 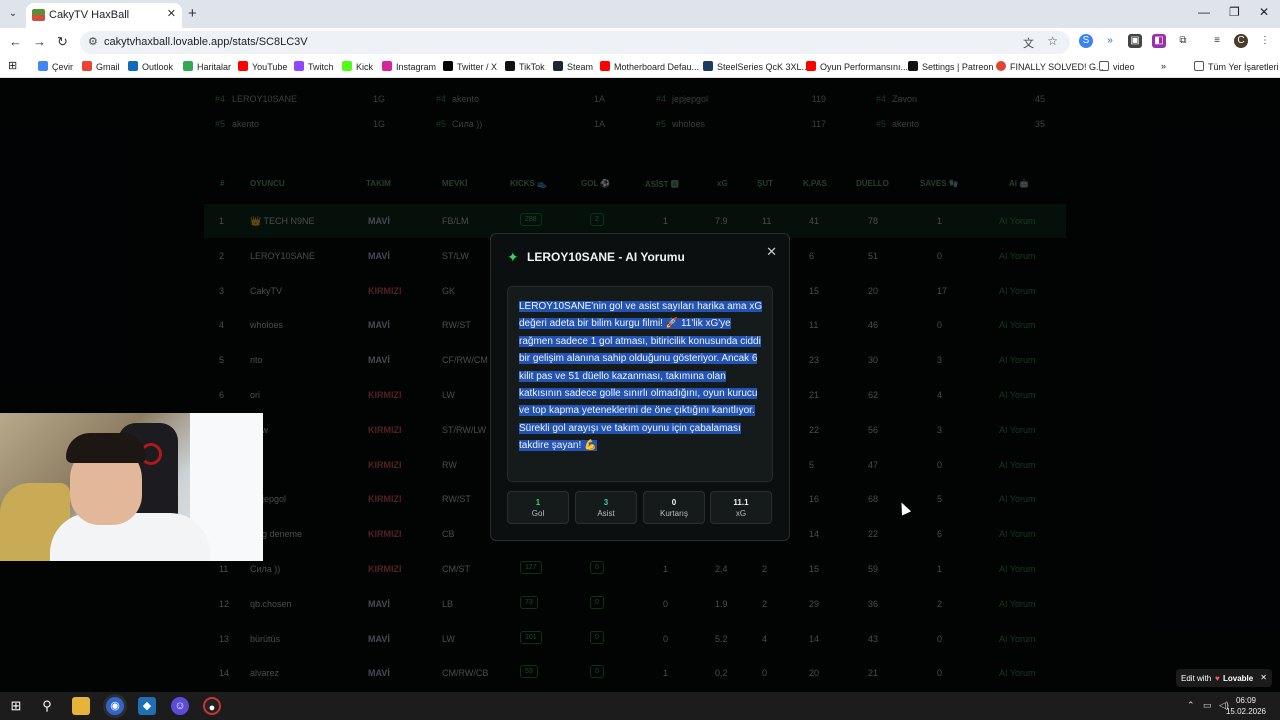 I want to click on stat-value: 1, so click(x=538, y=502).